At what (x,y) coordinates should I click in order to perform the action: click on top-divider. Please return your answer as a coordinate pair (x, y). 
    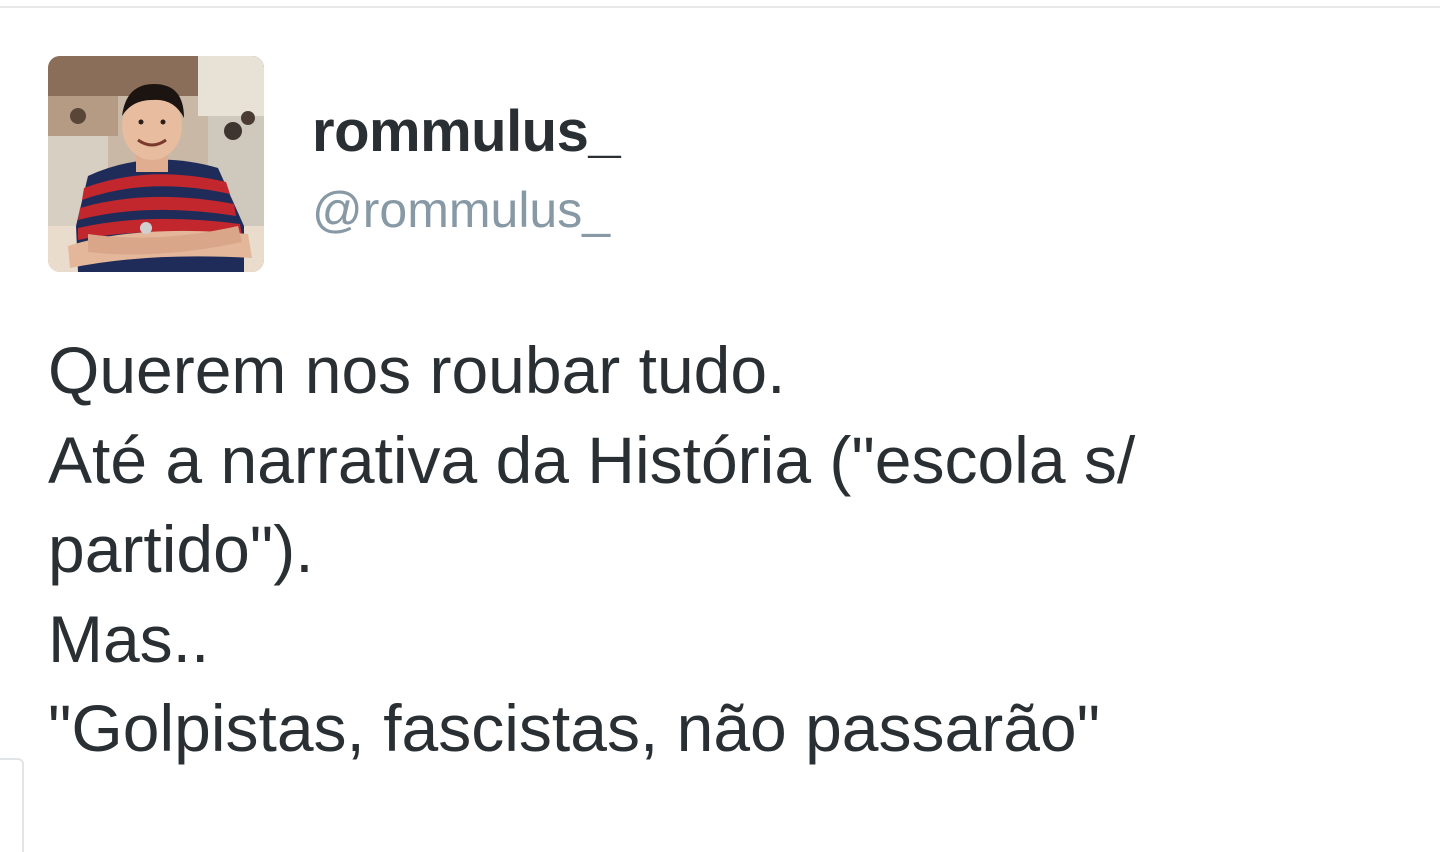
    Looking at the image, I should click on (720, 7).